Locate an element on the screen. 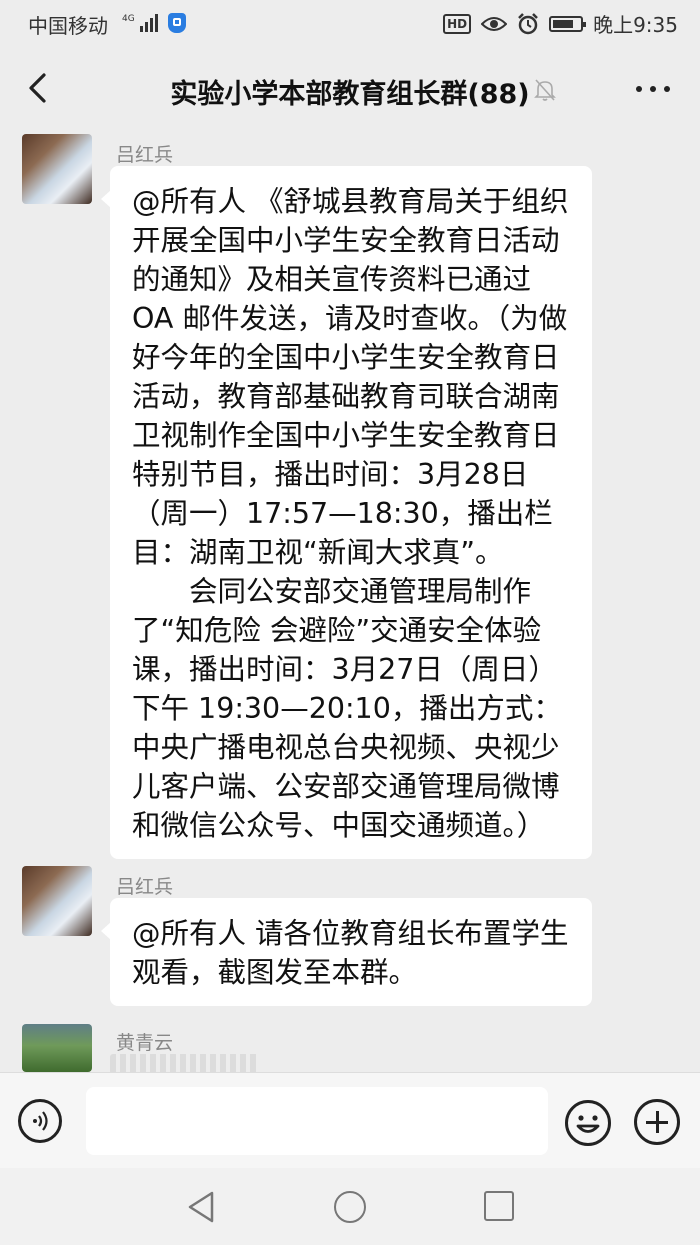 Image resolution: width=700 pixels, height=1245 pixels. carrier-label: 中国移动 is located at coordinates (68, 26).